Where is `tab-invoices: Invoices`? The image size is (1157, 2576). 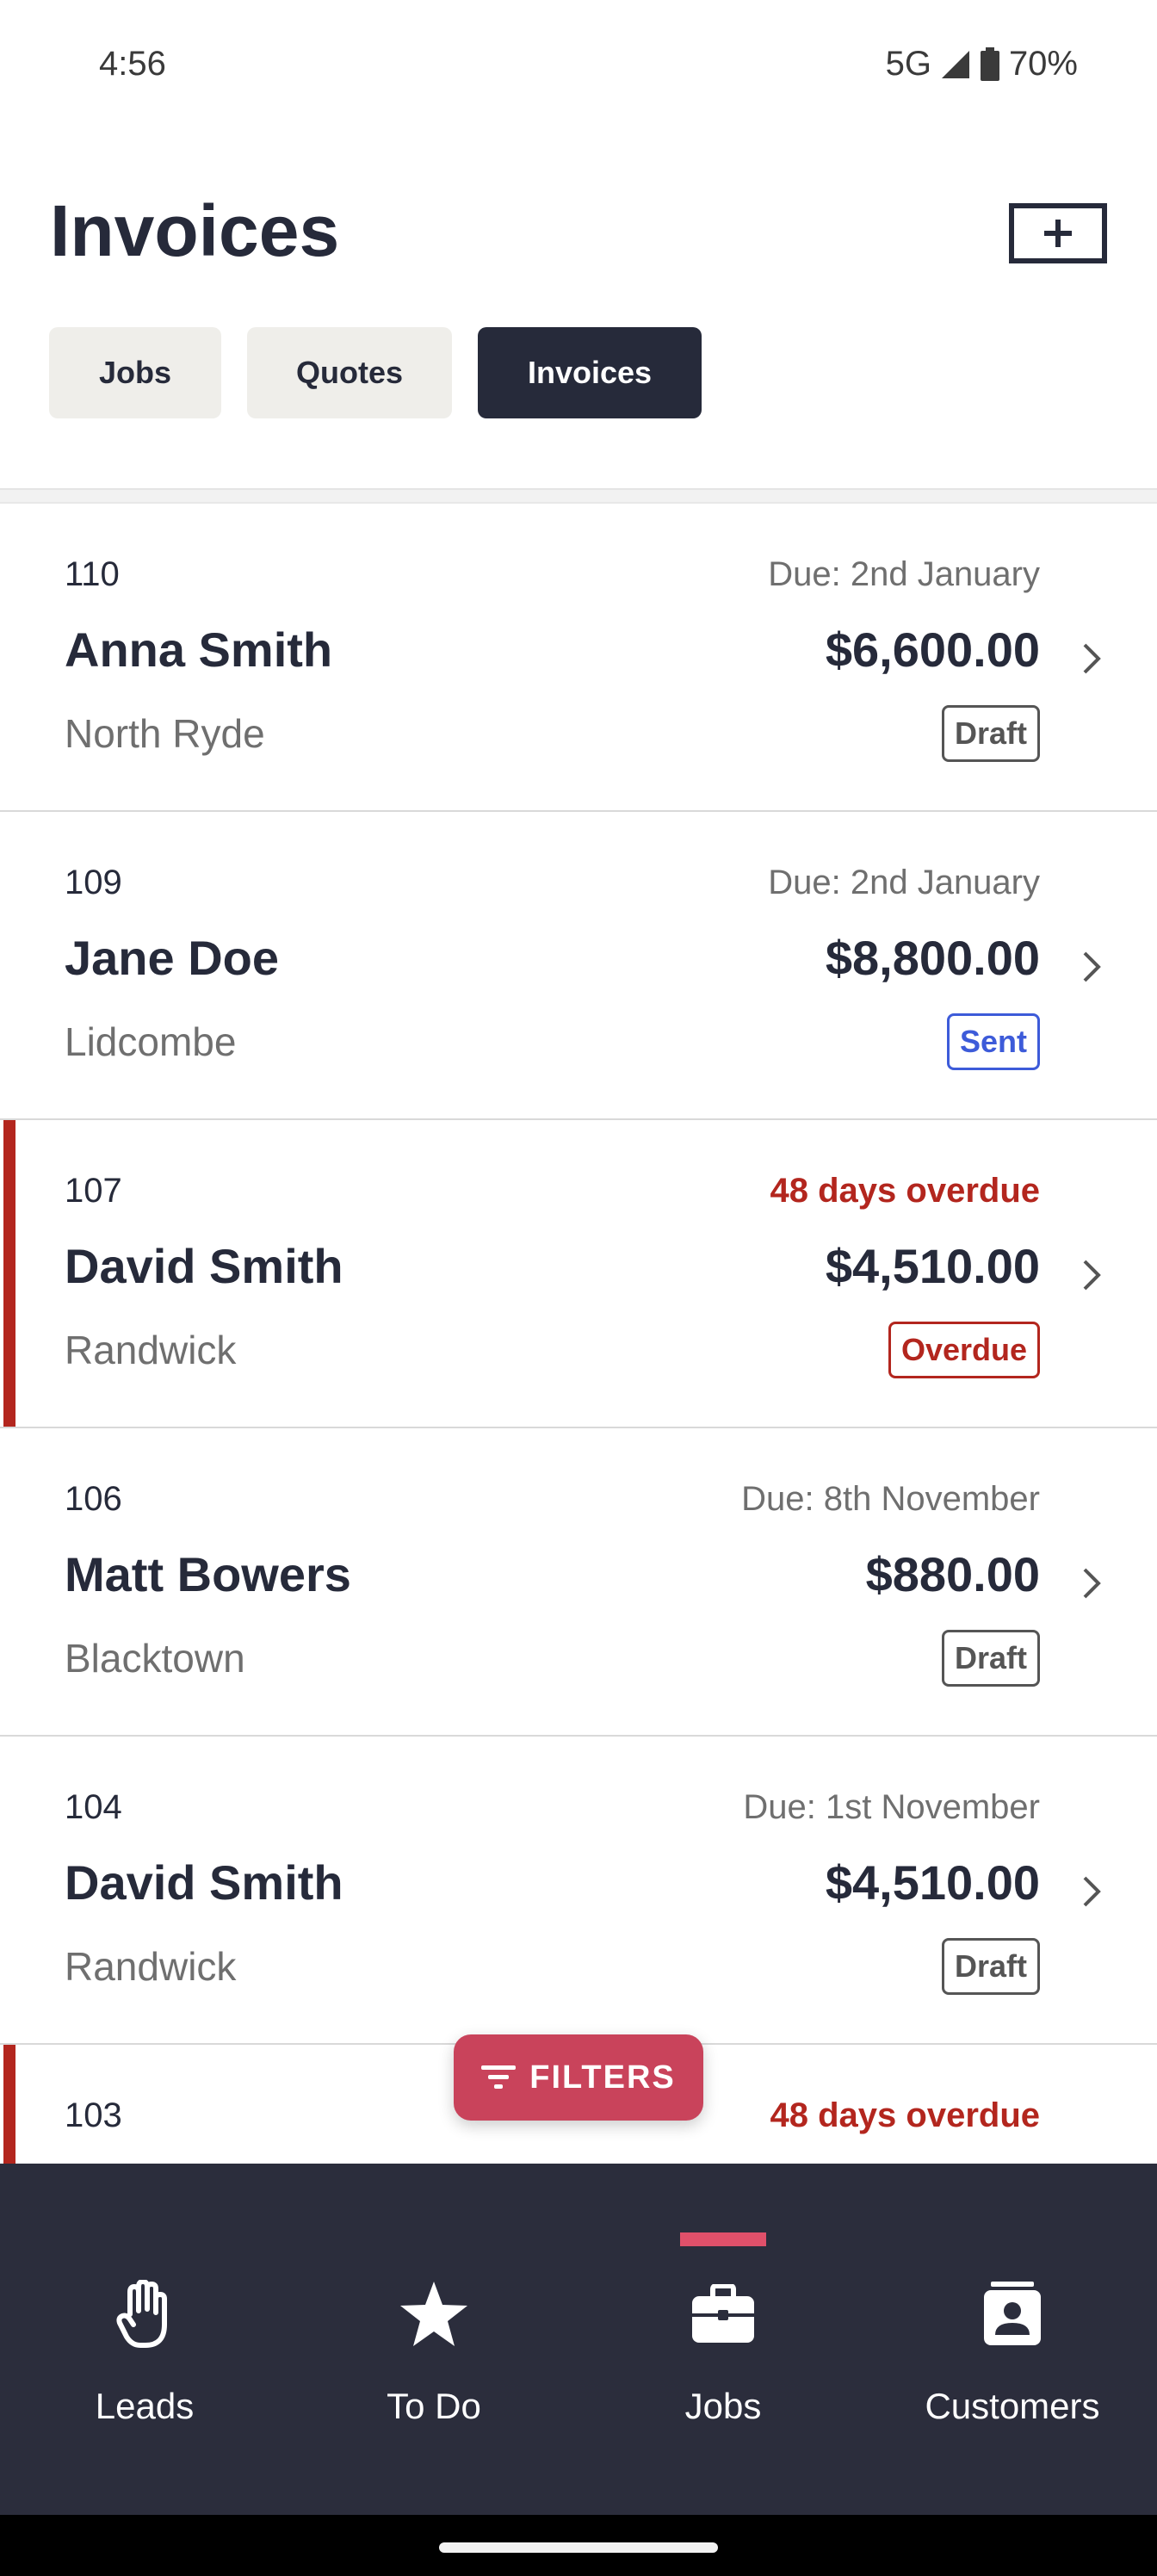 tab-invoices: Invoices is located at coordinates (590, 373).